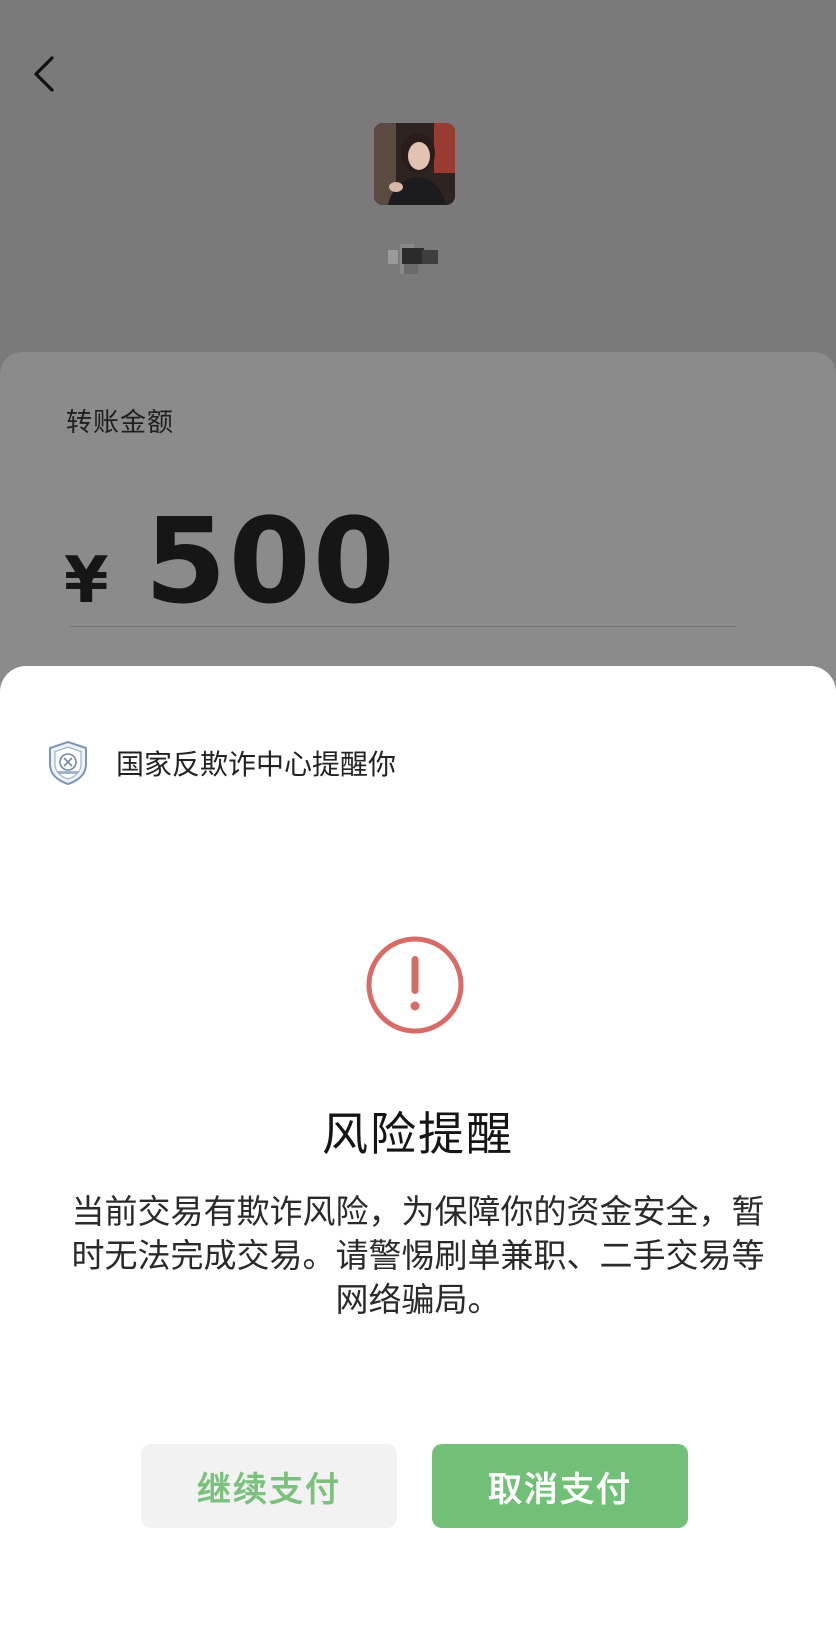  What do you see at coordinates (403, 626) in the screenshot?
I see `amount-divider` at bounding box center [403, 626].